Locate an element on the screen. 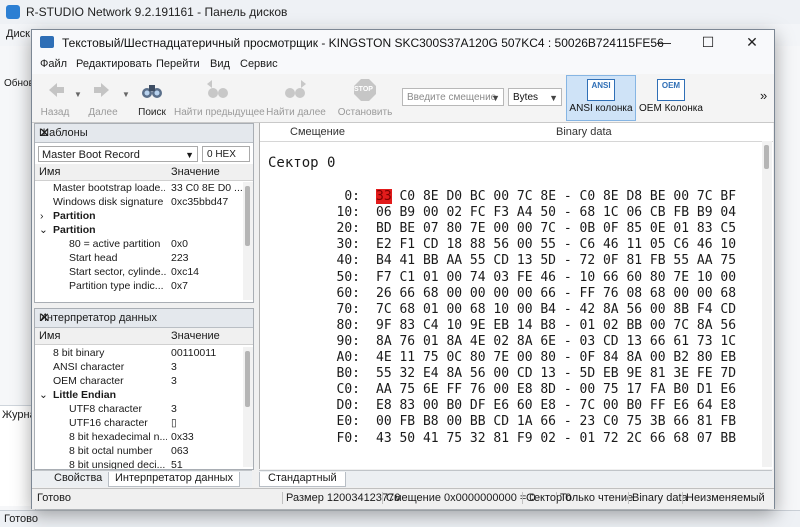 The image size is (800, 527). hex-offset: 10: is located at coordinates (348, 213).